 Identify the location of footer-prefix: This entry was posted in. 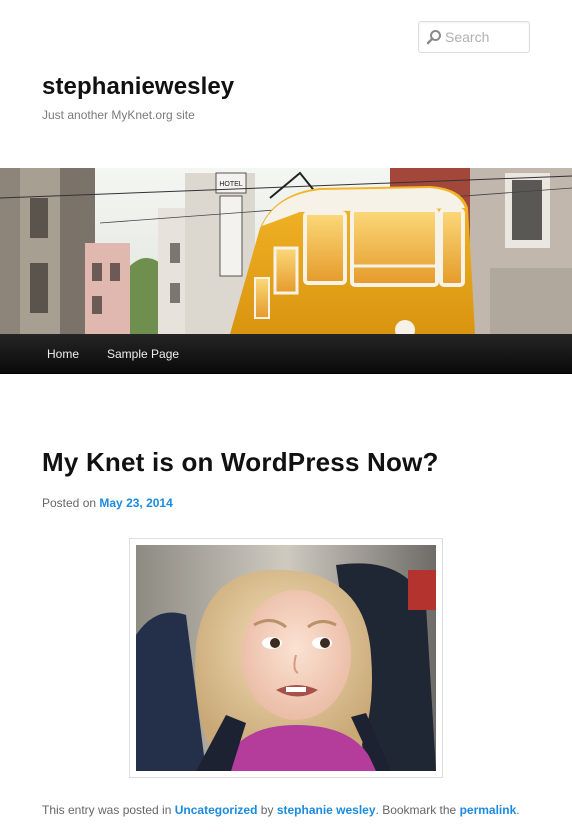
(107, 810).